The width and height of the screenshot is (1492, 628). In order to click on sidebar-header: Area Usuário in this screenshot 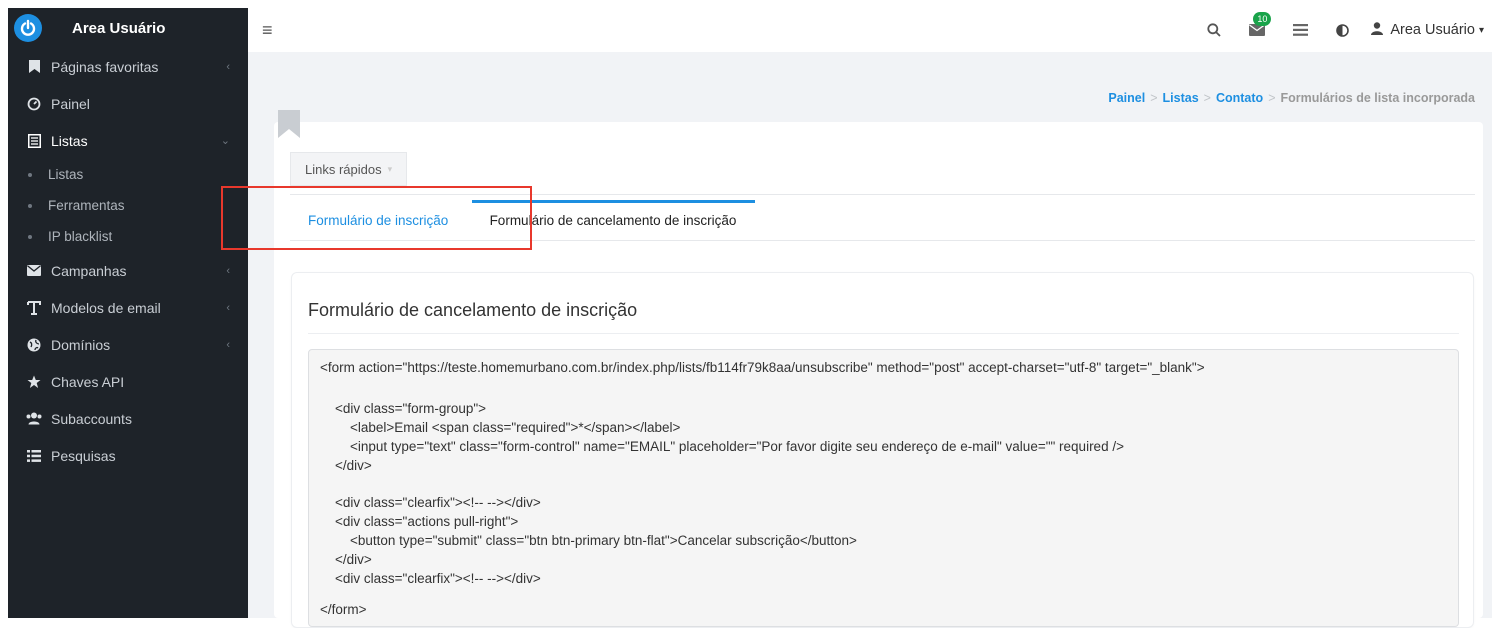, I will do `click(128, 28)`.